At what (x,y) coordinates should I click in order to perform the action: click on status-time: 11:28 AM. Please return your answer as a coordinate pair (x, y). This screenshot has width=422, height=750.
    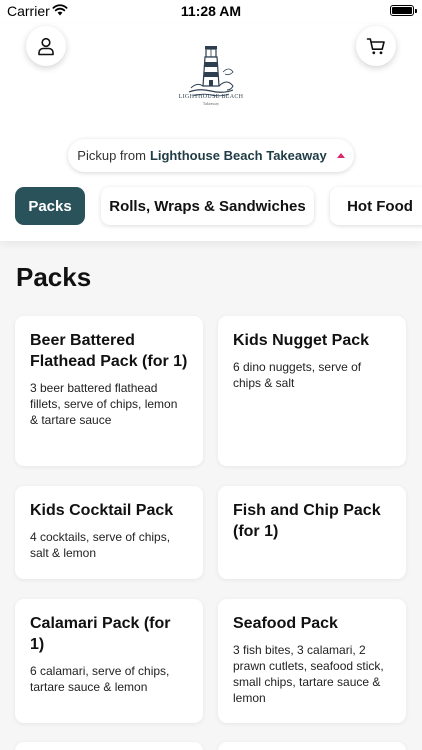
    Looking at the image, I should click on (211, 11).